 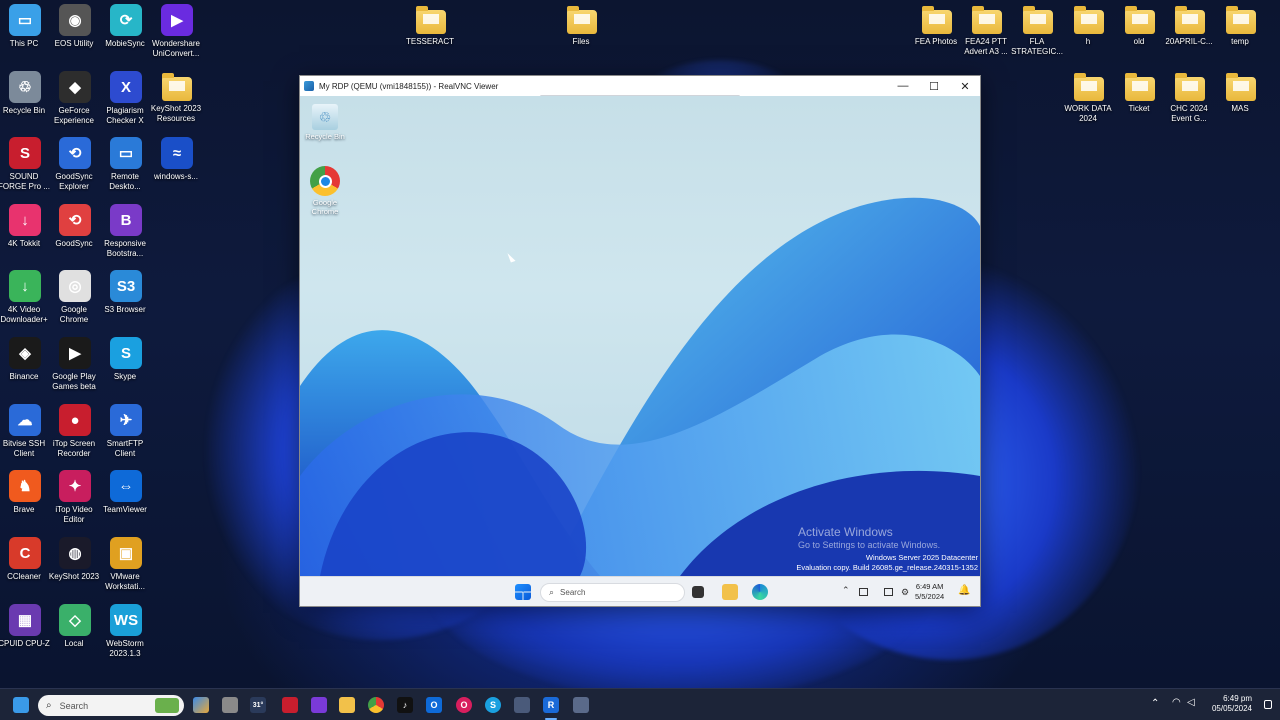 What do you see at coordinates (1268, 704) in the screenshot?
I see `notification-icon` at bounding box center [1268, 704].